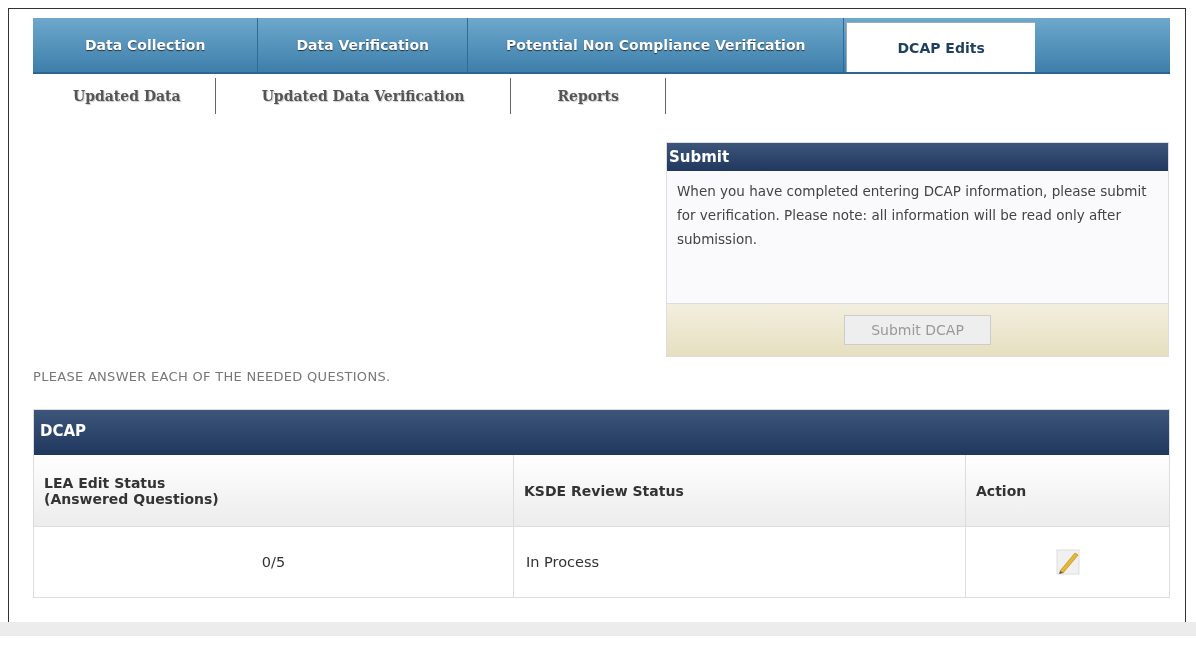 Image resolution: width=1196 pixels, height=646 pixels. Describe the element at coordinates (363, 96) in the screenshot. I see `subtab: Updated Data Verification` at that location.